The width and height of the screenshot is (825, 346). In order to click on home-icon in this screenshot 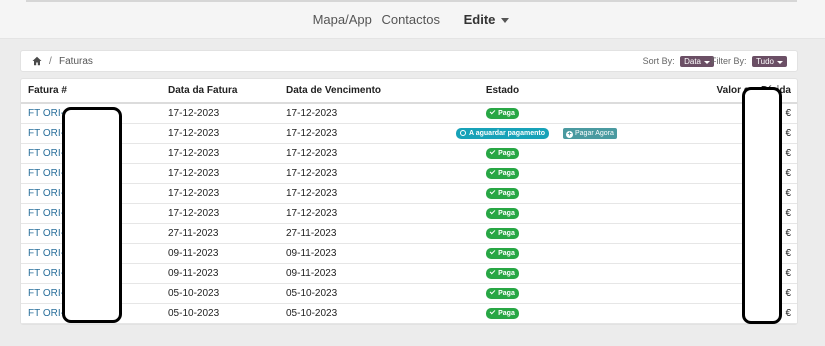, I will do `click(37, 61)`.